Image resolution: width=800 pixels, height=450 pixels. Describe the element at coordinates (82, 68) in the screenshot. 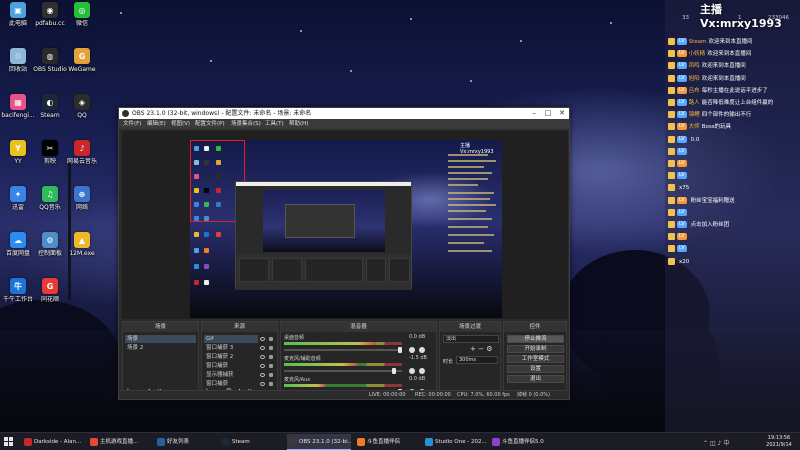

I see `desktop-icon: G WeGame` at that location.